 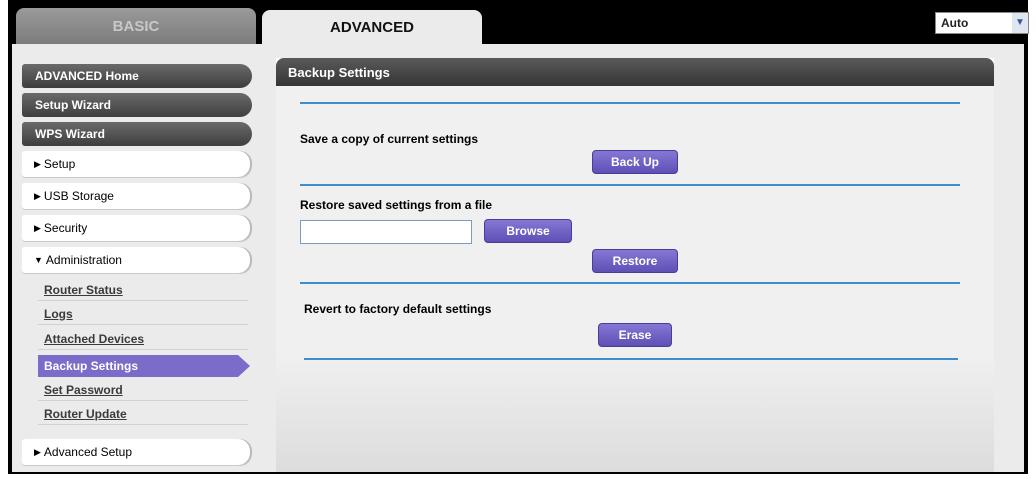 I want to click on sidebar-advanced-setup: ▶ Advanced Setup, so click(x=137, y=452).